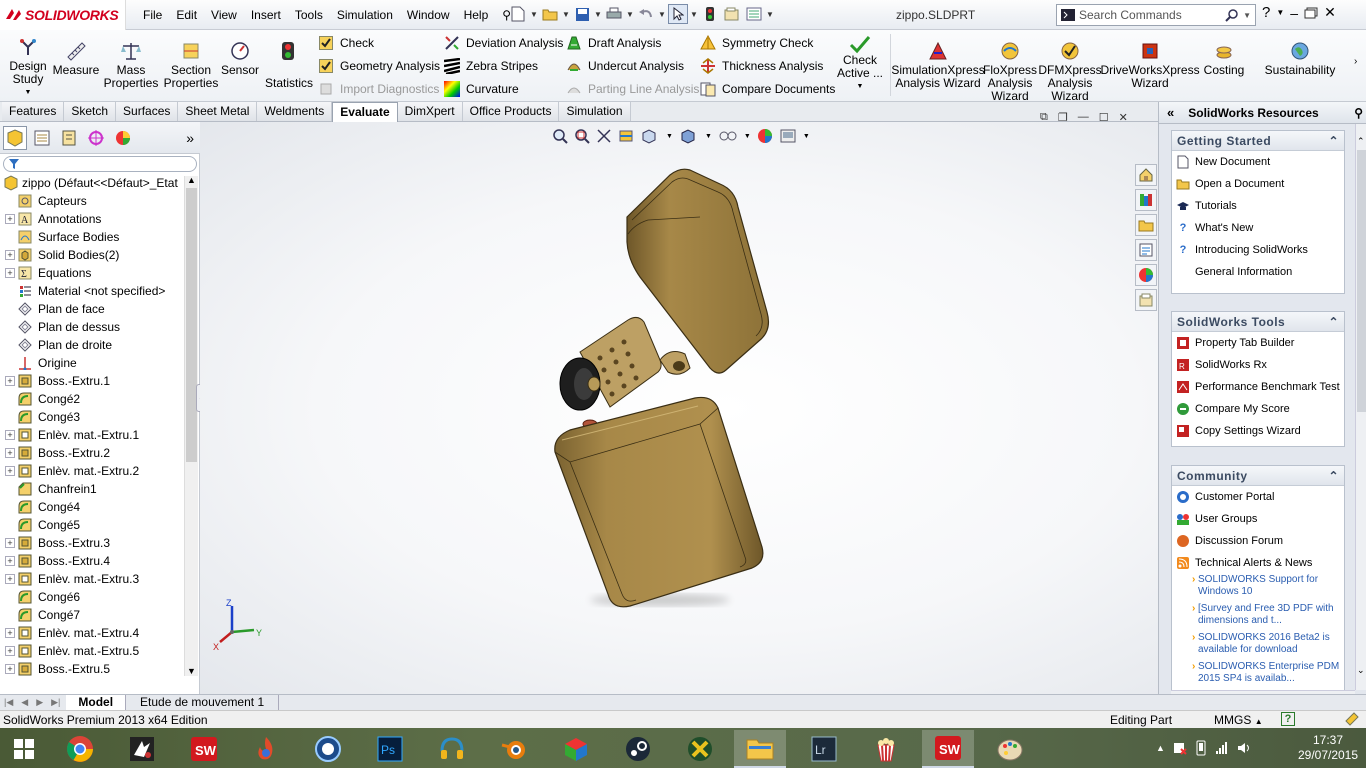 The height and width of the screenshot is (768, 1366). I want to click on section-view-icon, so click(626, 136).